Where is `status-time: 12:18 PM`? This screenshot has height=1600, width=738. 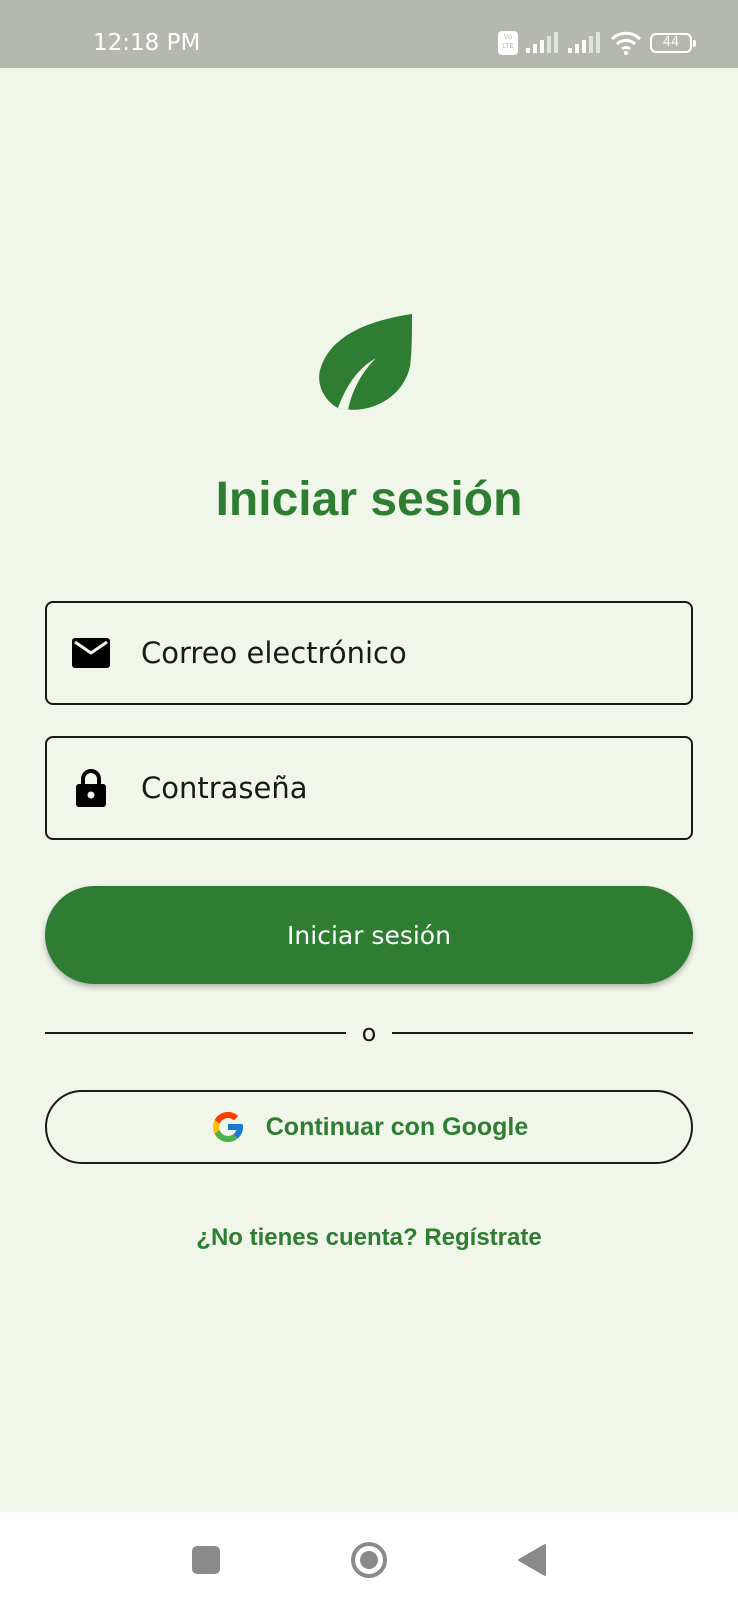 status-time: 12:18 PM is located at coordinates (147, 43).